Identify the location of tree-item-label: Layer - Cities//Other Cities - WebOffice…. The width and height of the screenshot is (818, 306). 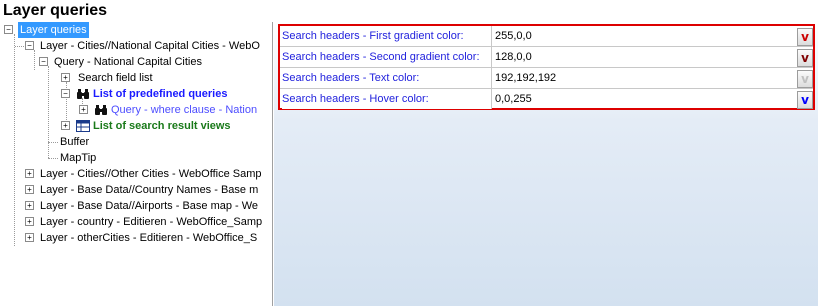
(151, 174).